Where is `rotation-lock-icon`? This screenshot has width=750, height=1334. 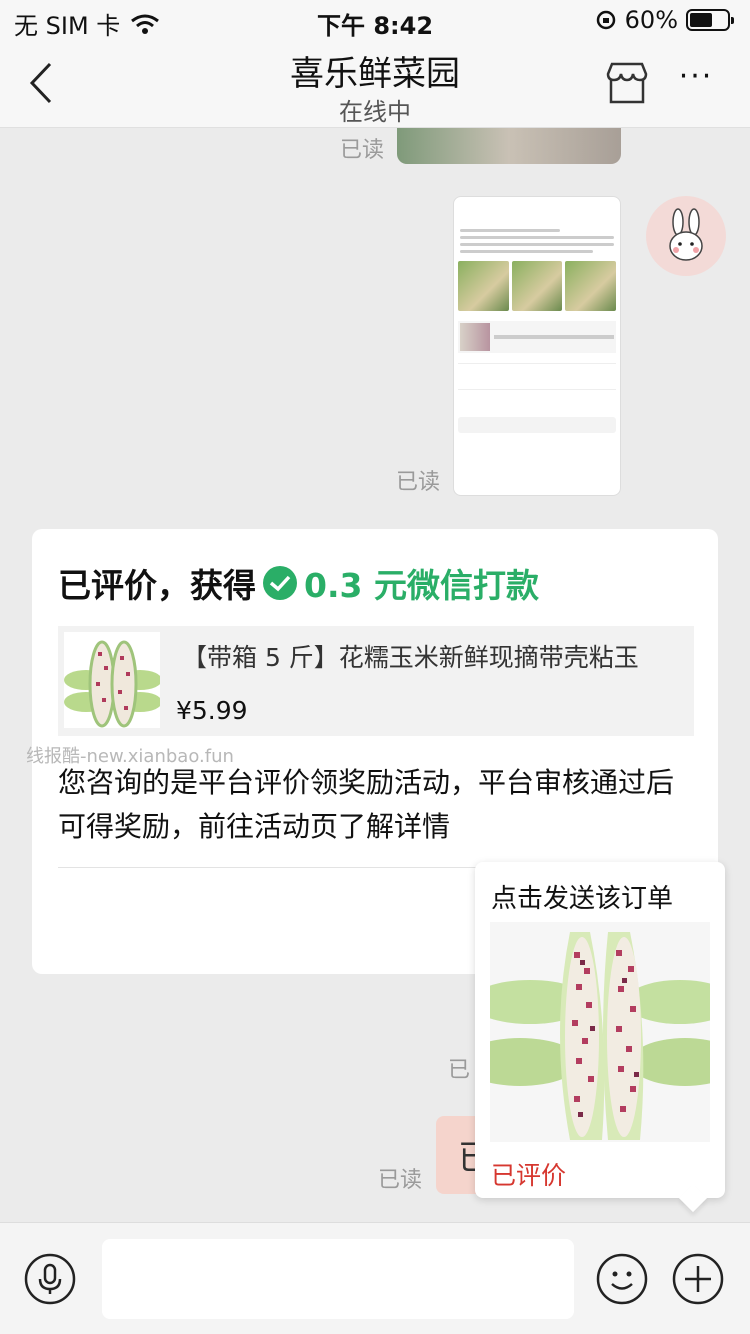
rotation-lock-icon is located at coordinates (605, 20).